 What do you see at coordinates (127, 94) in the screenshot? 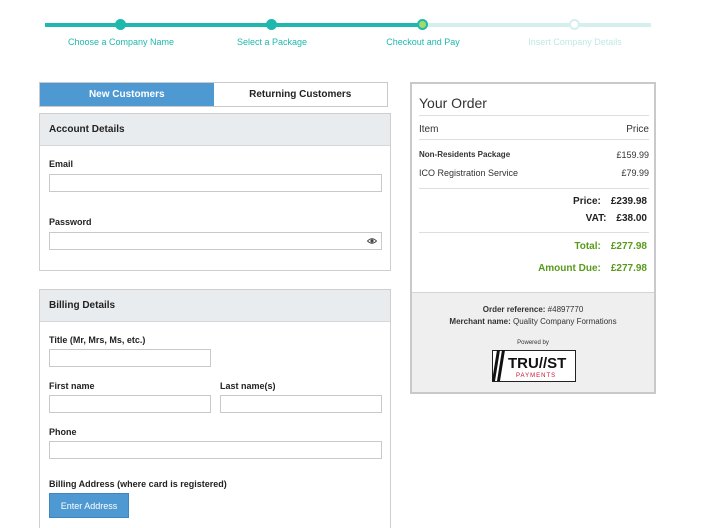
I see `tab-new-customers: New Customers` at bounding box center [127, 94].